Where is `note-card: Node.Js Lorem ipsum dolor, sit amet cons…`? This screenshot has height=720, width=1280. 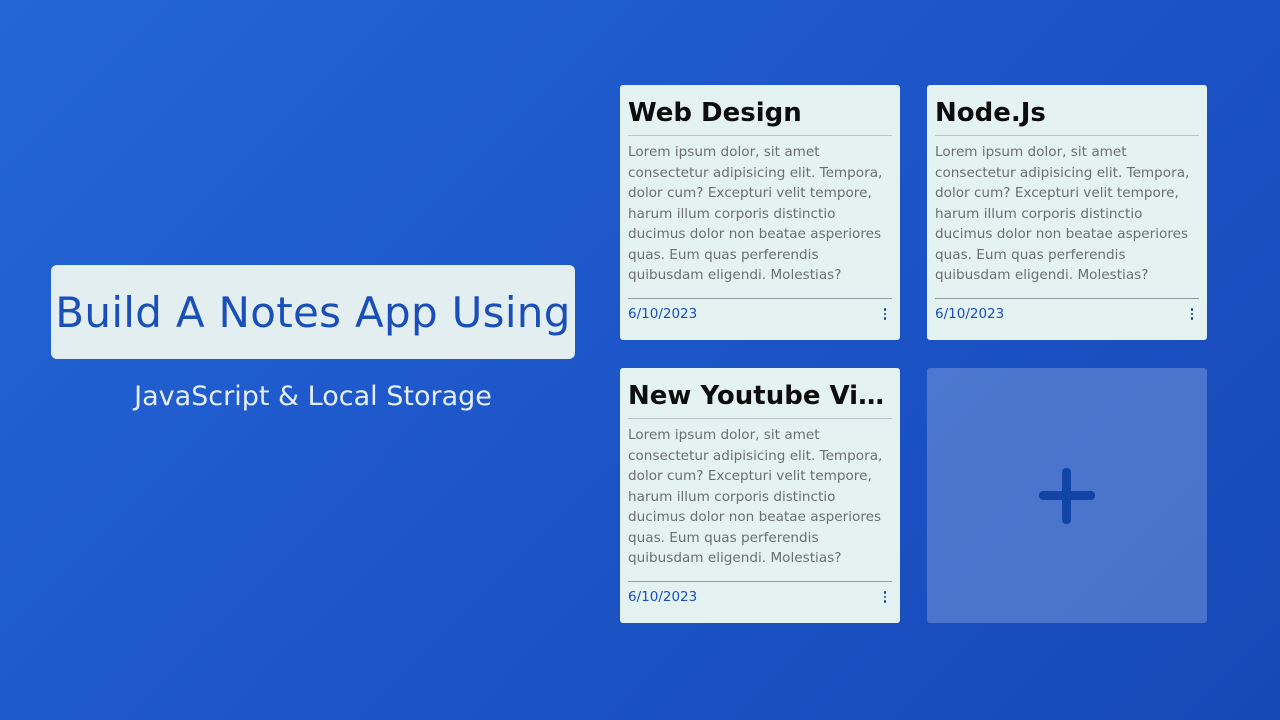 note-card: Node.Js Lorem ipsum dolor, sit amet cons… is located at coordinates (1067, 212).